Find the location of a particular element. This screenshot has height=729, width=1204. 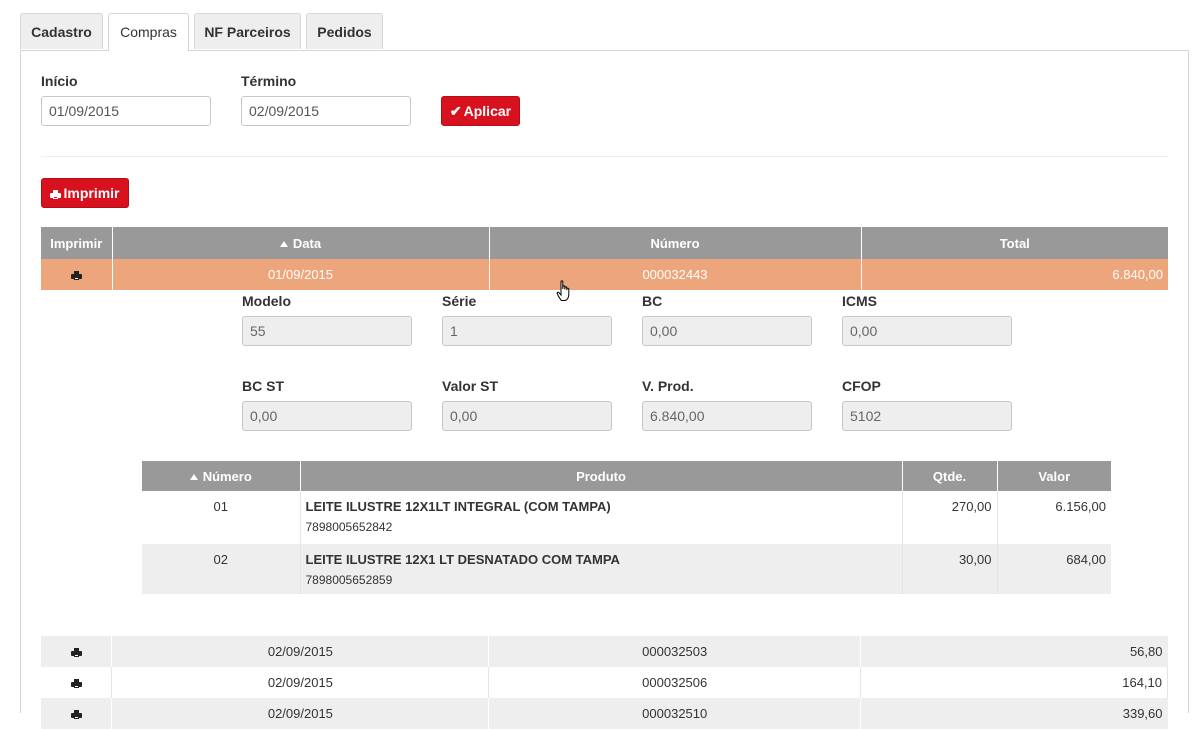

product-code: 7898005652842 is located at coordinates (349, 527).